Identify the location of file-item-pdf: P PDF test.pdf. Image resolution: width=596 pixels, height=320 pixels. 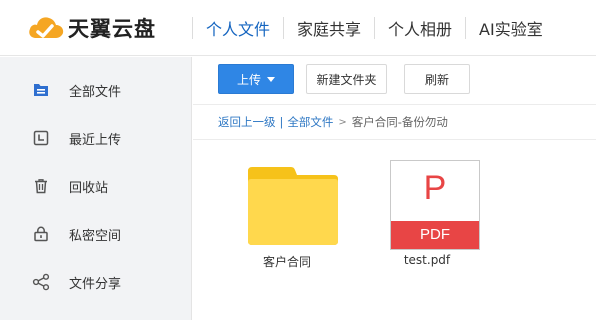
(427, 216).